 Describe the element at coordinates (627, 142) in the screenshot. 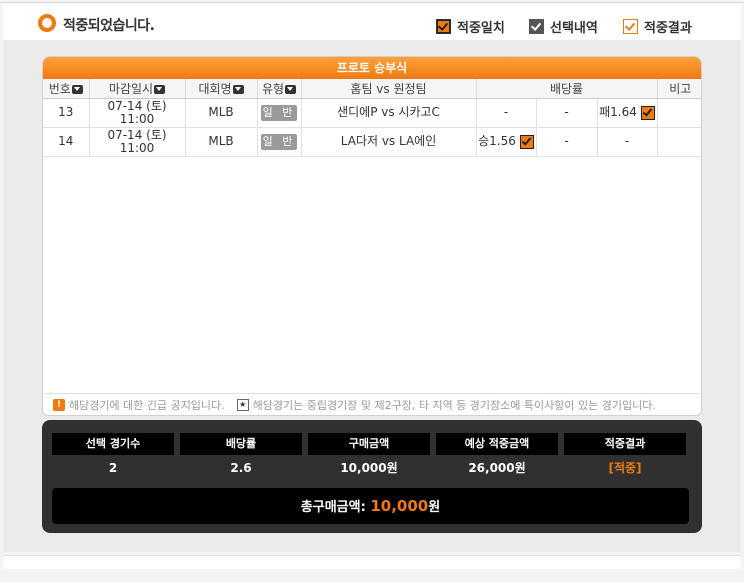

I see `row-odd-lose: -` at that location.